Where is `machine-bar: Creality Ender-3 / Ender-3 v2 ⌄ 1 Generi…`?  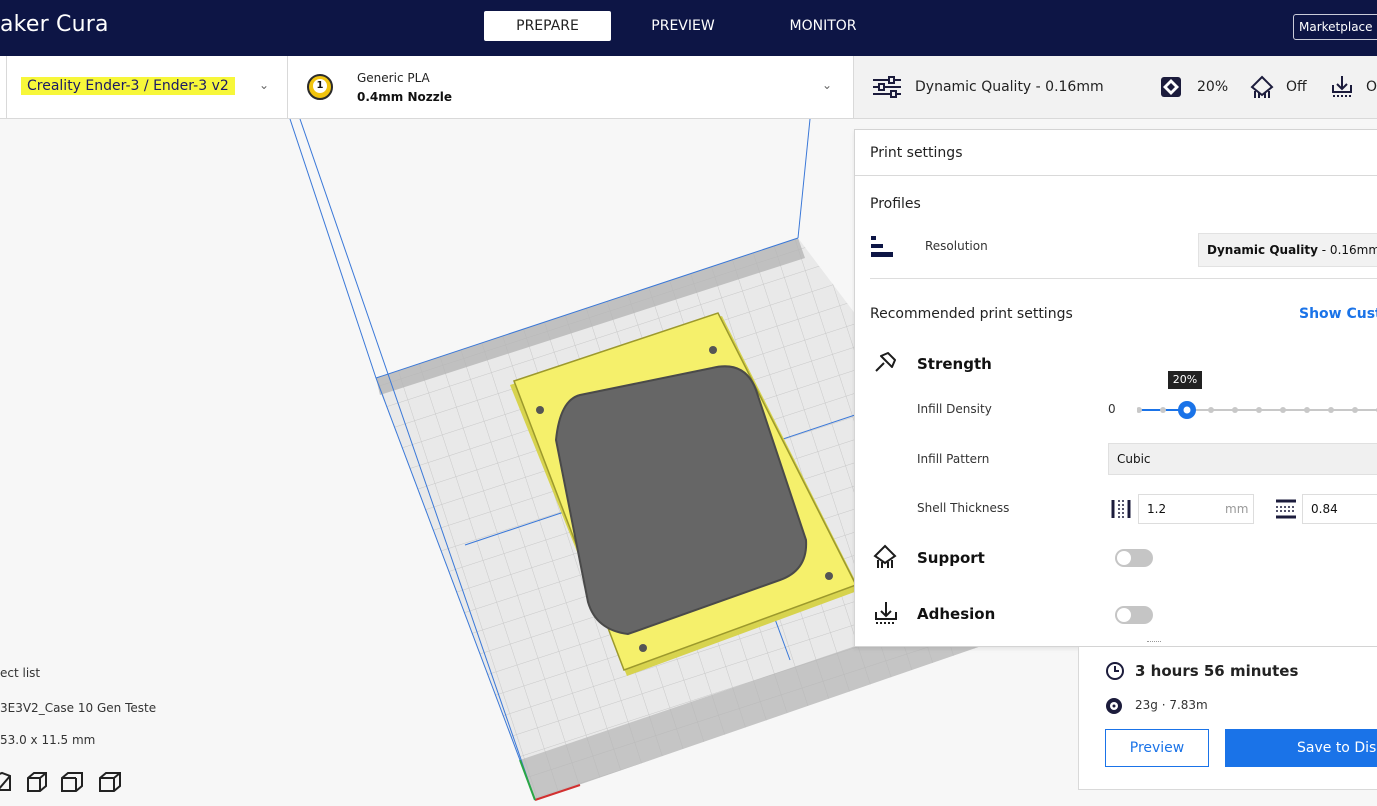
machine-bar: Creality Ender-3 / Ender-3 v2 ⌄ 1 Generi… is located at coordinates (688, 87).